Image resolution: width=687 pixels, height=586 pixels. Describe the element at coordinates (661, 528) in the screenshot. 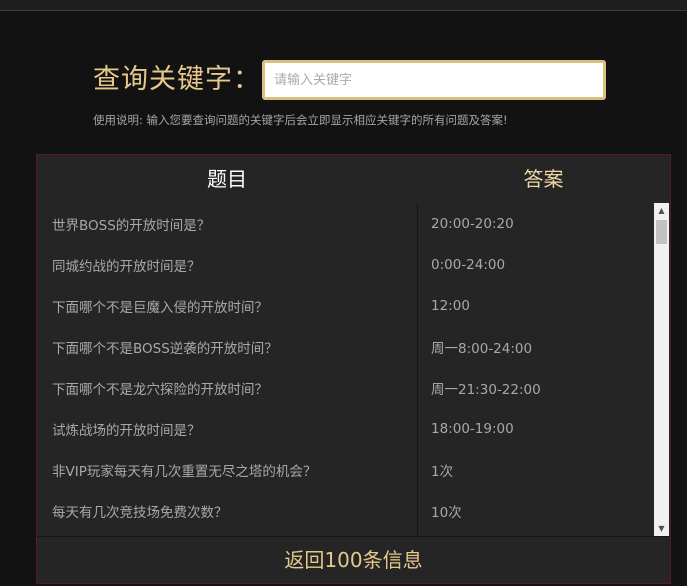

I see `scroll-down-icon: ▼` at that location.